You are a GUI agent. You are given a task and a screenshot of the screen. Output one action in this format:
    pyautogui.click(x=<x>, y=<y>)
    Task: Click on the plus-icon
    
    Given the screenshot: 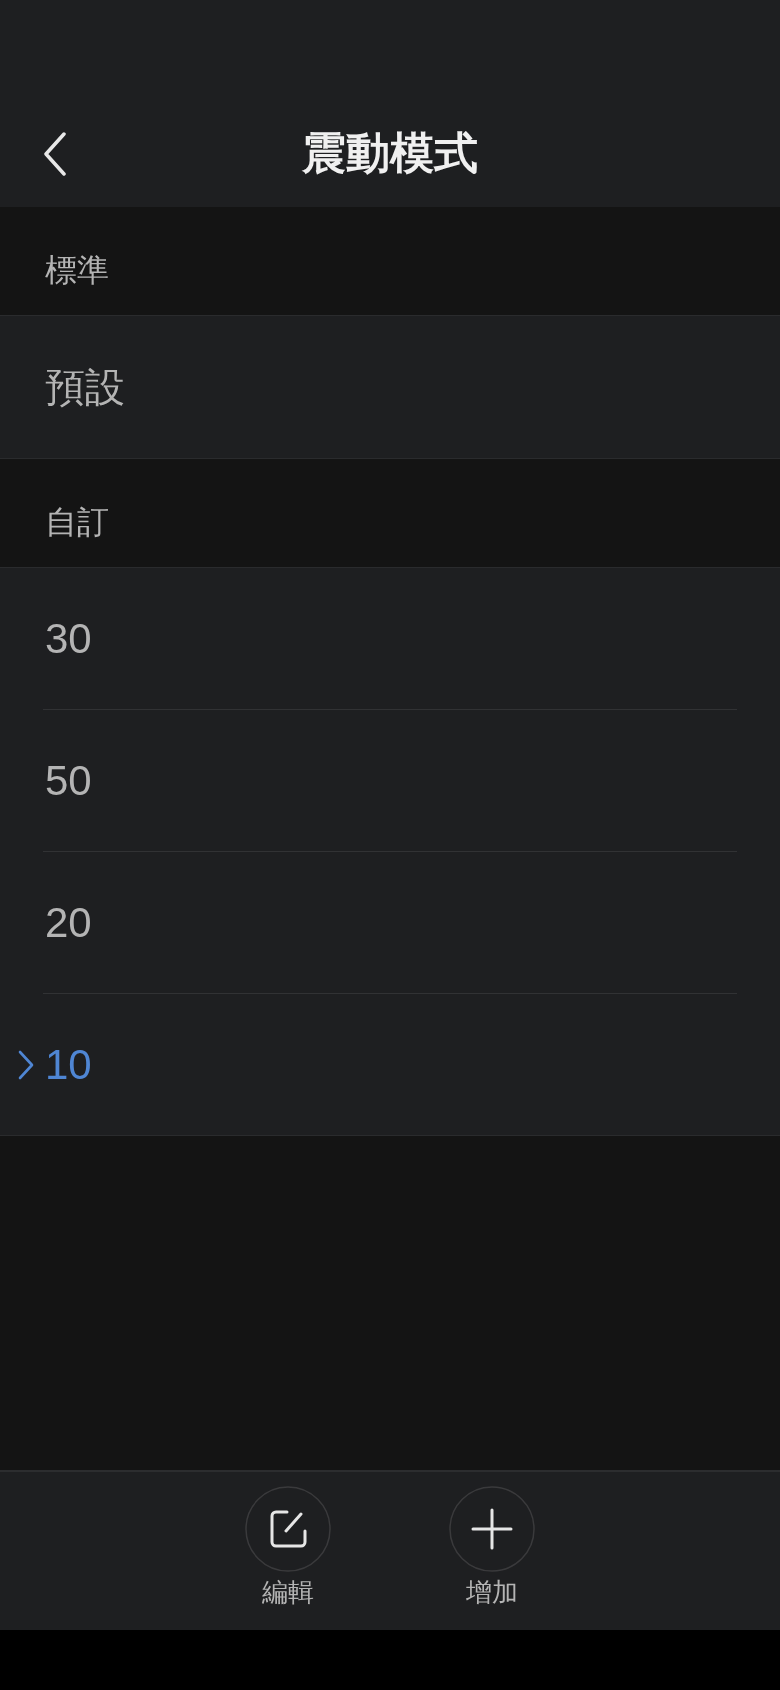 What is the action you would take?
    pyautogui.click(x=492, y=1529)
    